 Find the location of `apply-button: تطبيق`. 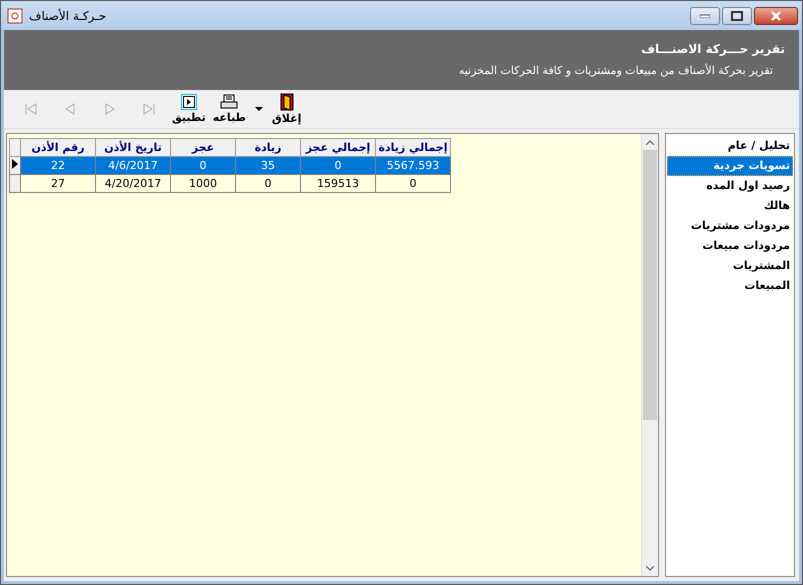

apply-button: تطبيق is located at coordinates (189, 109).